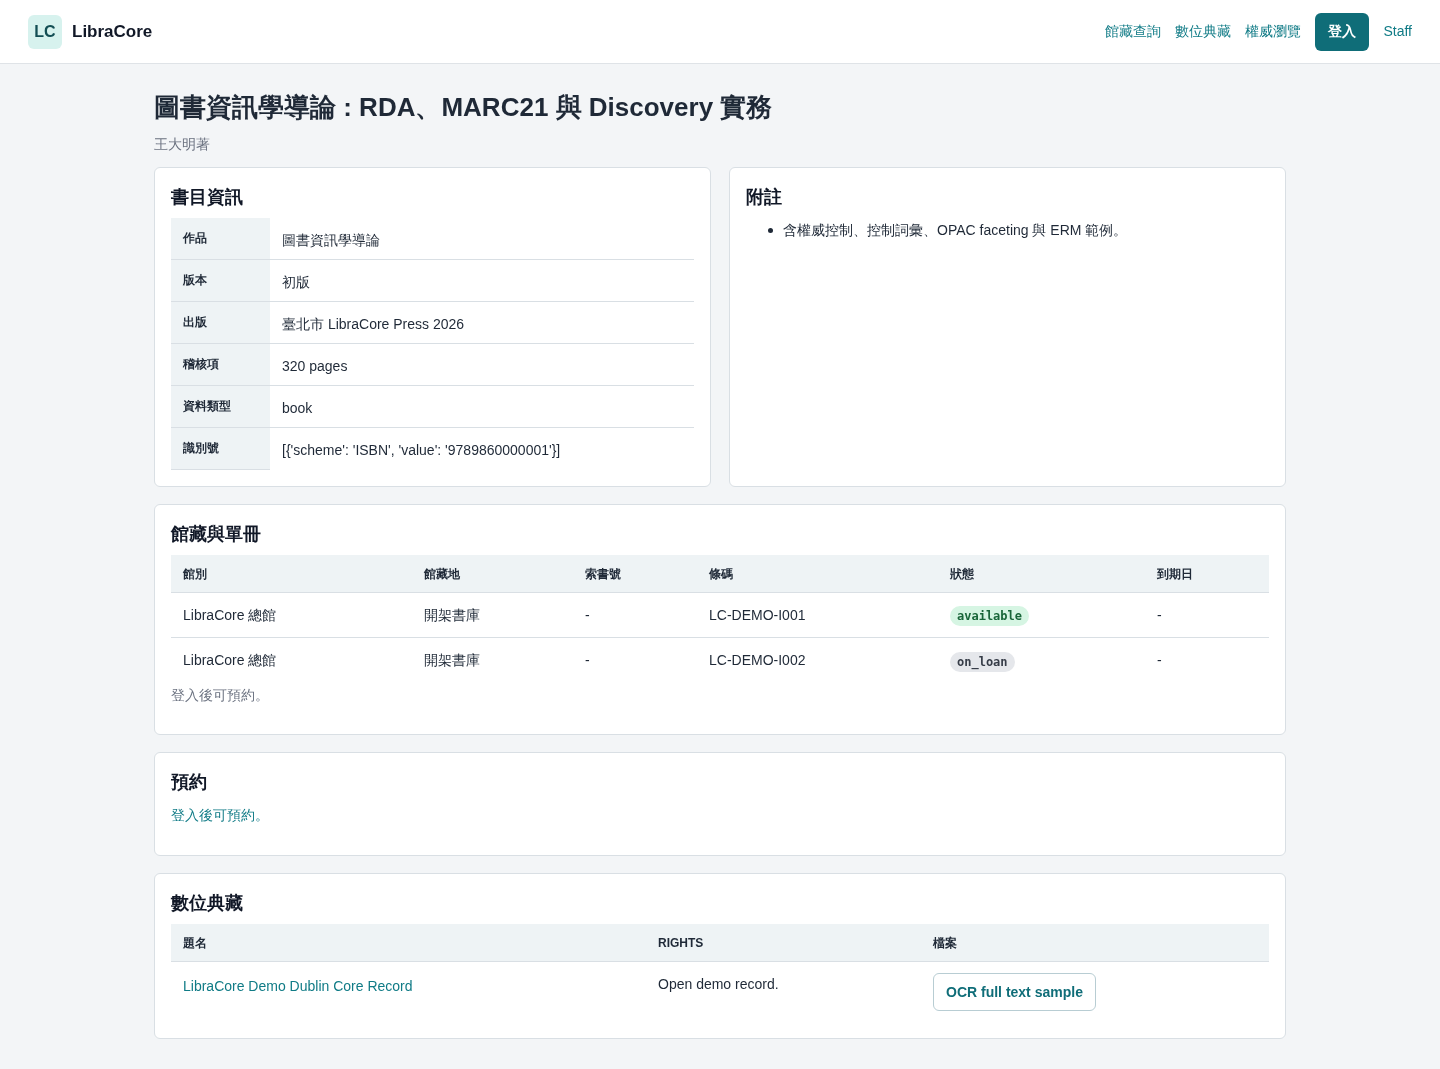  What do you see at coordinates (718, 984) in the screenshot?
I see `table-cell-text: Open demo record.` at bounding box center [718, 984].